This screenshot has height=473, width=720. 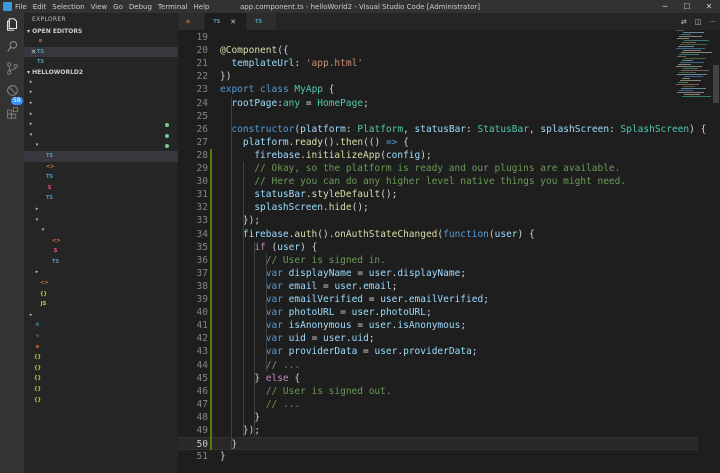 I want to click on code-line: 20 @Component({, so click(x=438, y=50).